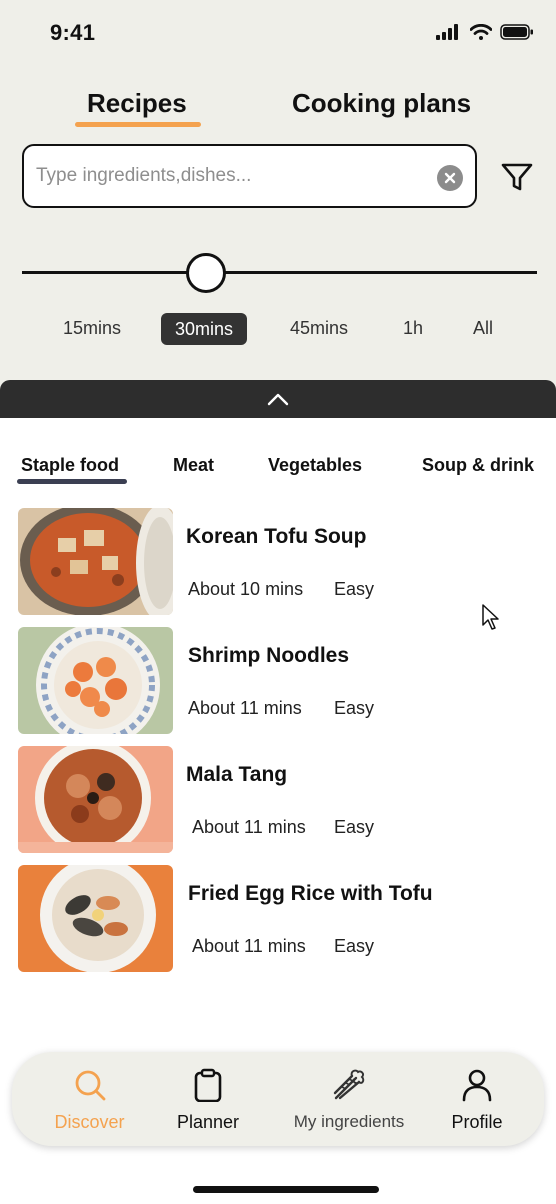 This screenshot has width=556, height=1204. What do you see at coordinates (73, 32) in the screenshot?
I see `status-time: 9:41` at bounding box center [73, 32].